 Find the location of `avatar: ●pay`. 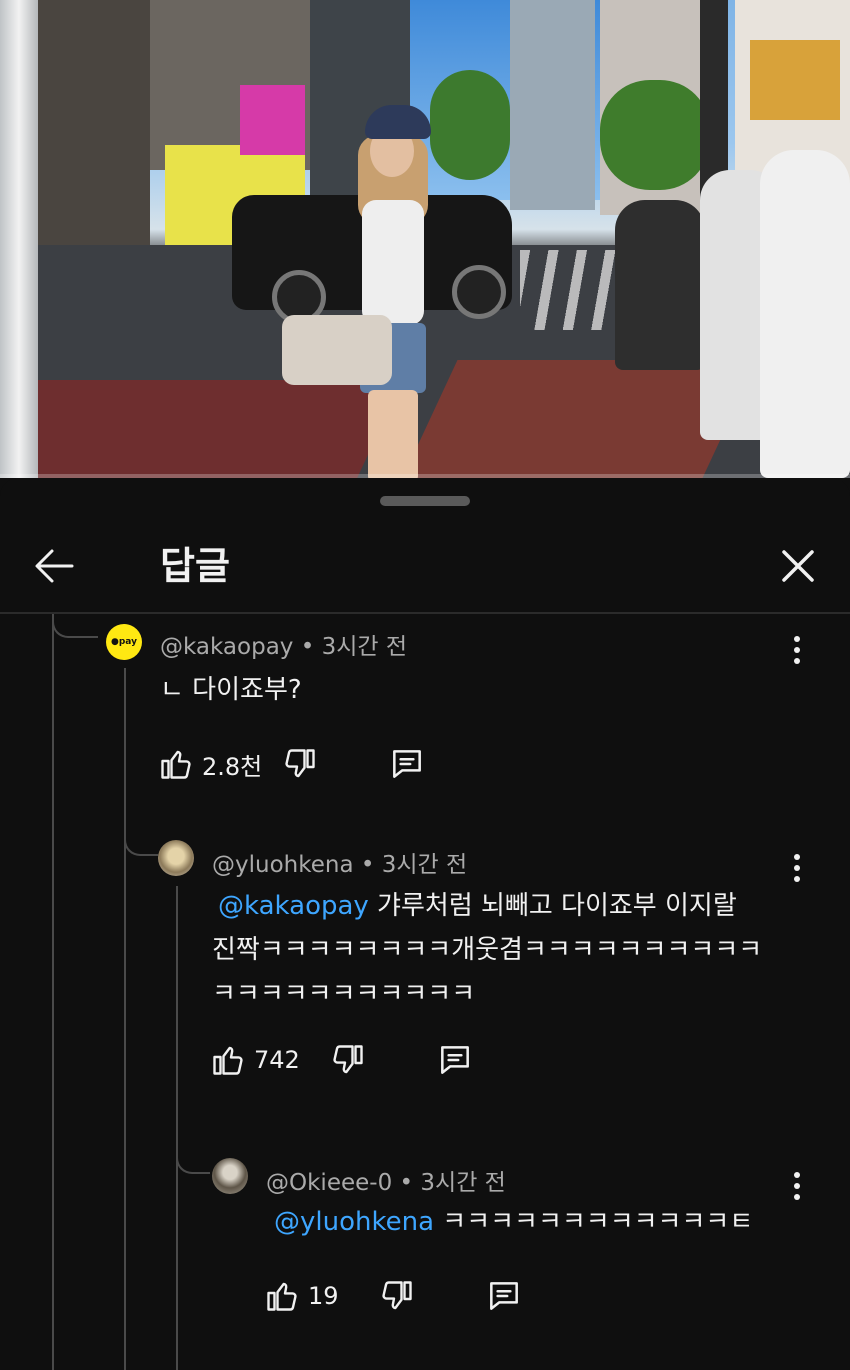

avatar: ●pay is located at coordinates (124, 642).